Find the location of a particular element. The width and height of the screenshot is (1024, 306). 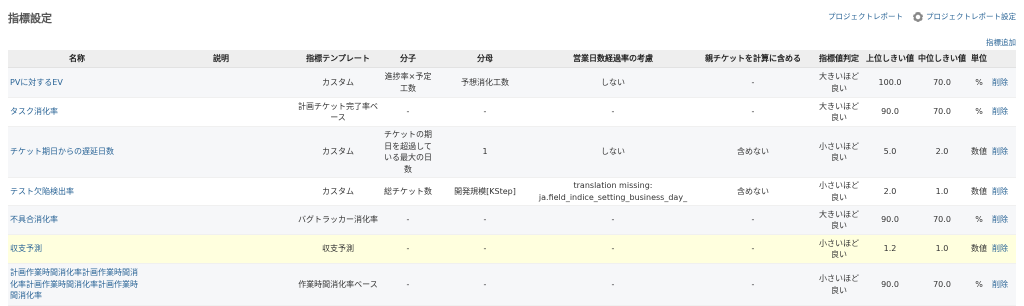

indicator-template: 作業時間消化率ベース is located at coordinates (338, 284).